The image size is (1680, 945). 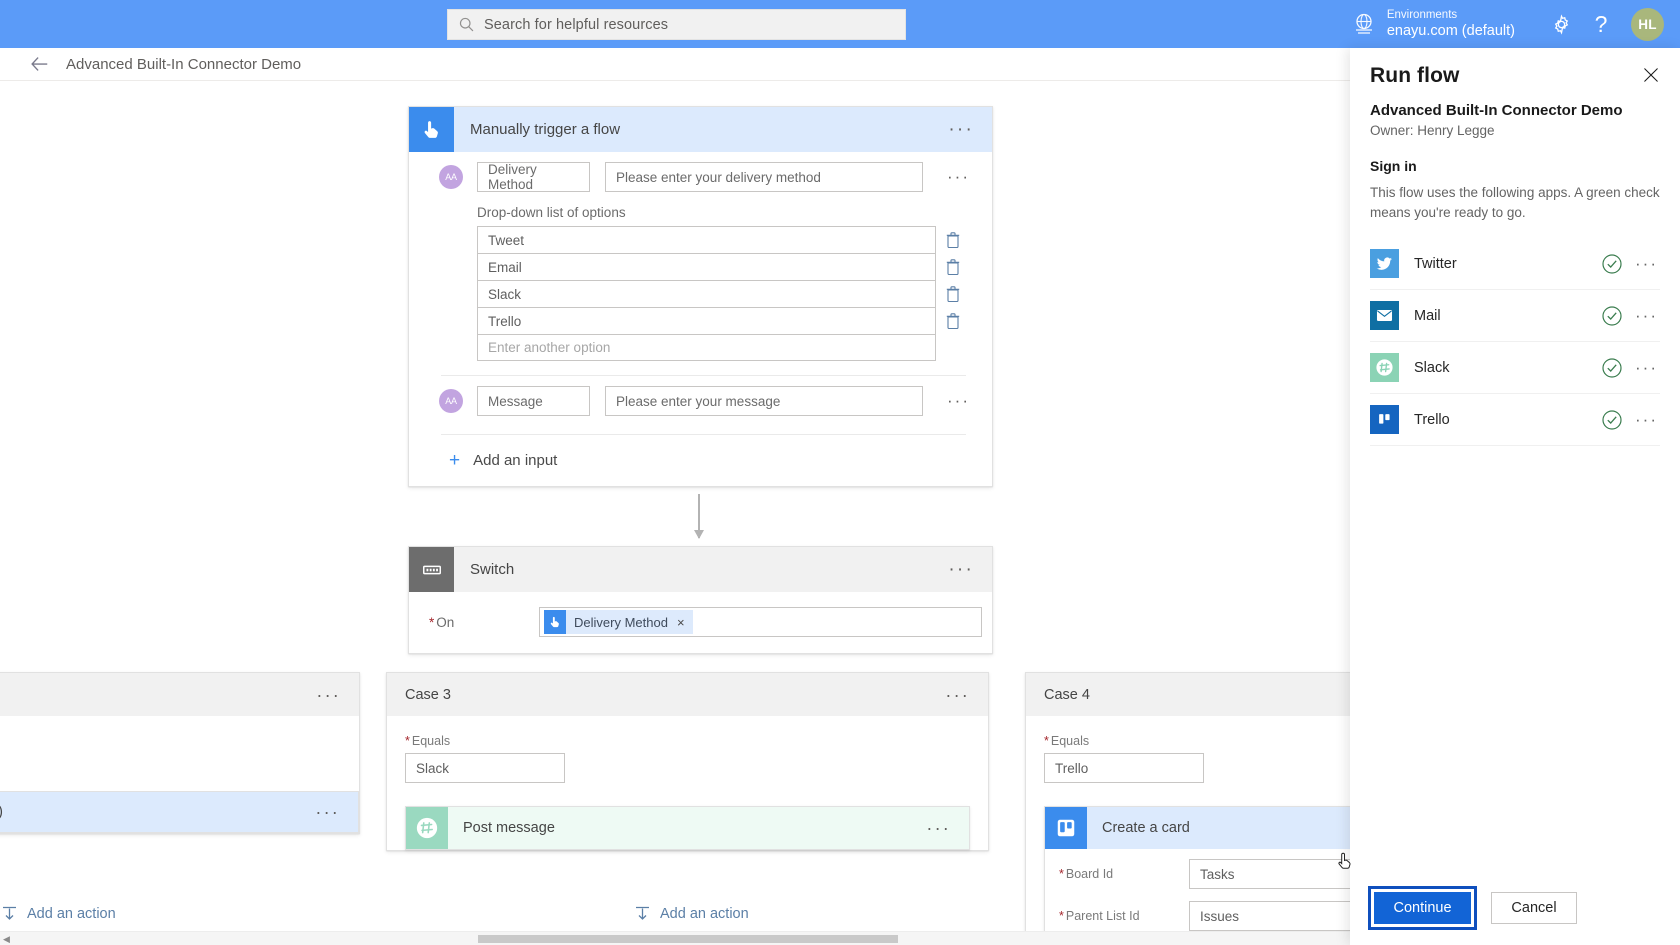 I want to click on add-an-input-label: Add an input, so click(x=515, y=460).